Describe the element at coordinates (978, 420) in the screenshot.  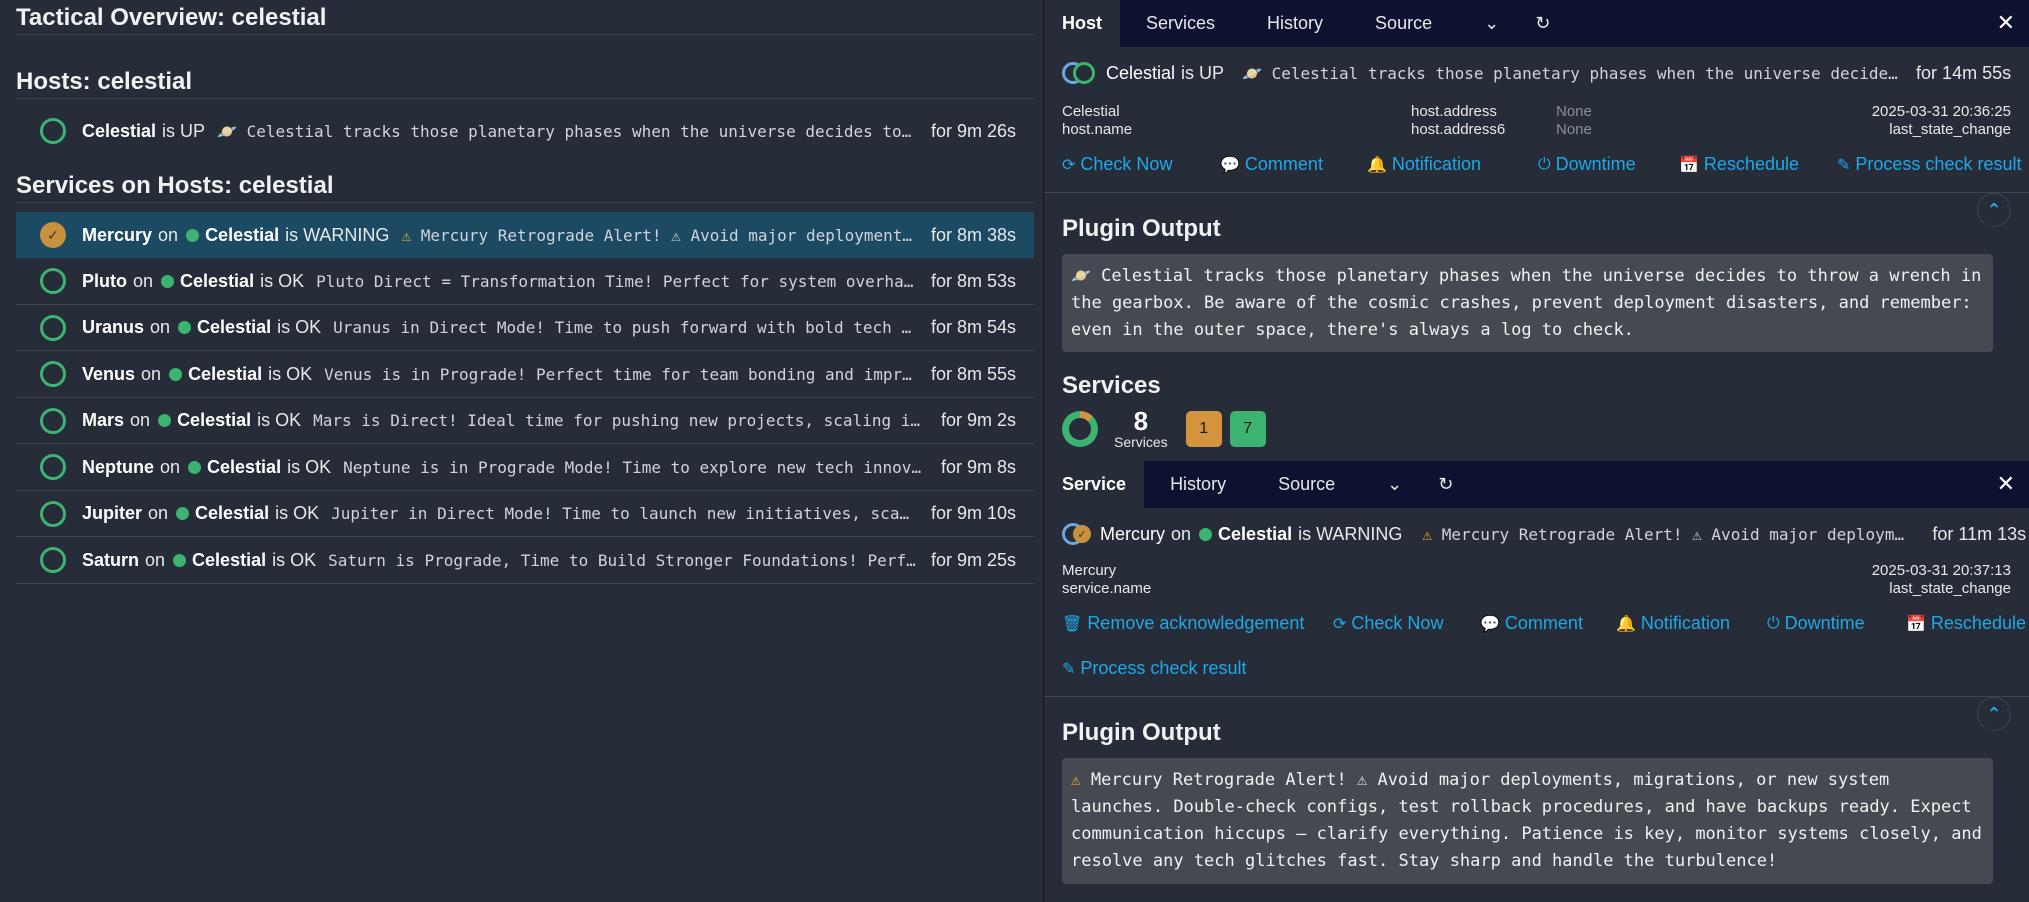
I see `service-duration: for 9m 2s` at that location.